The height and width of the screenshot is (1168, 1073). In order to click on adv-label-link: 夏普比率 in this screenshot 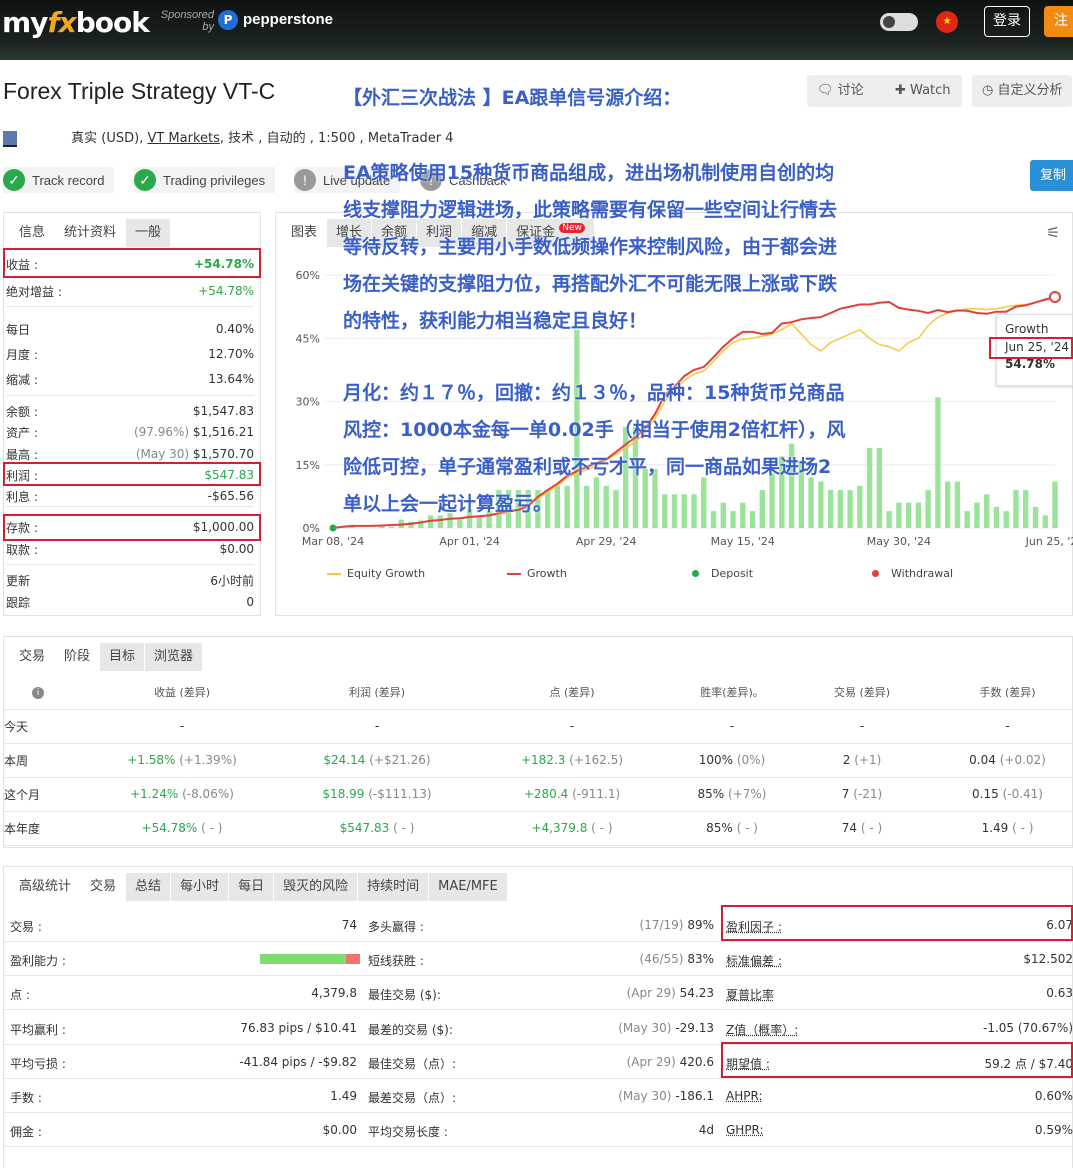, I will do `click(750, 994)`.